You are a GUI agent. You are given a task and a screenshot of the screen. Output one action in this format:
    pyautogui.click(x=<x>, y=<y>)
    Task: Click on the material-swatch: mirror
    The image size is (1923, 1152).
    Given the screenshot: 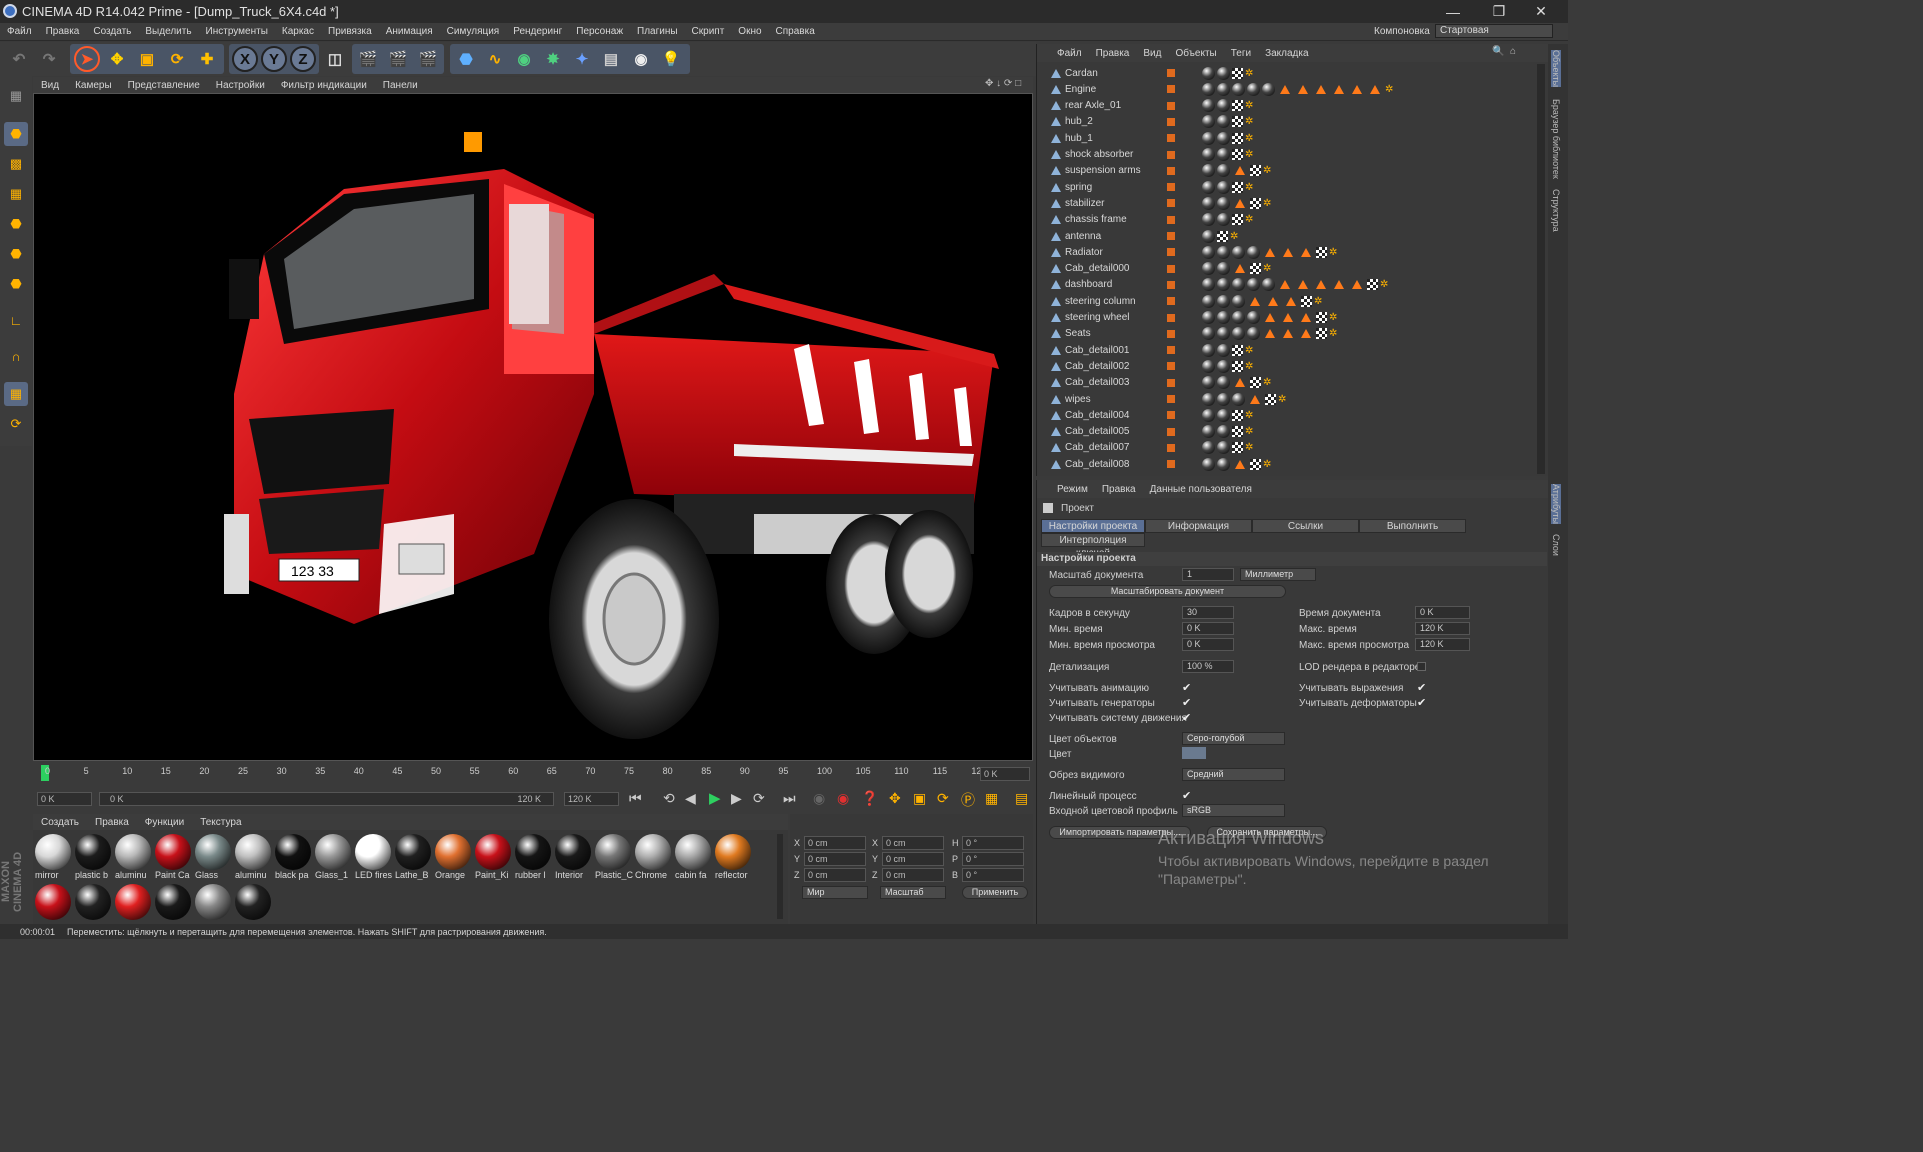 What is the action you would take?
    pyautogui.click(x=54, y=857)
    